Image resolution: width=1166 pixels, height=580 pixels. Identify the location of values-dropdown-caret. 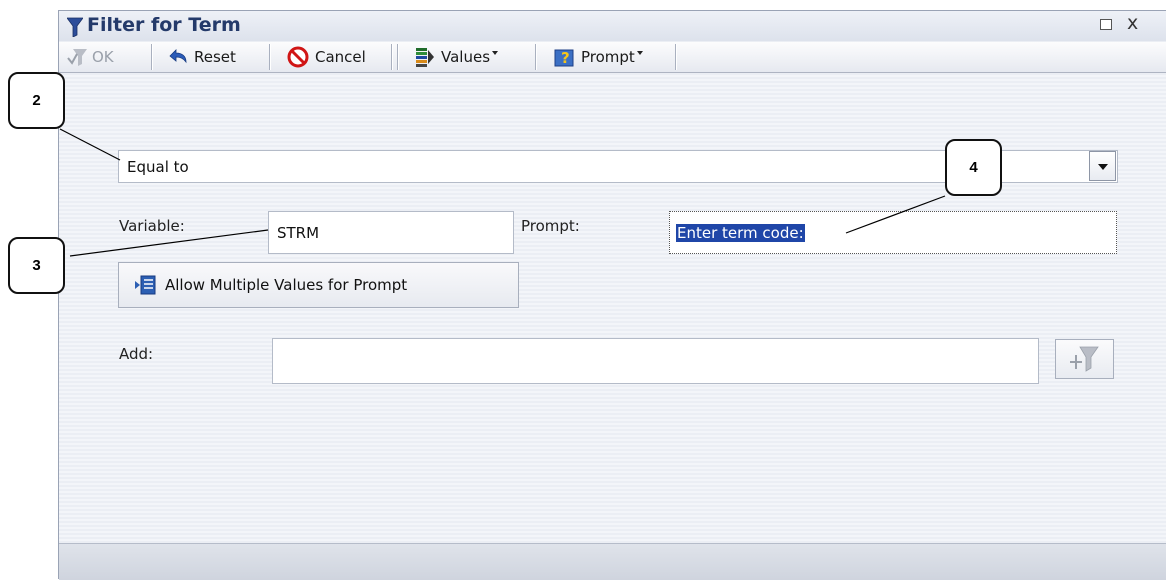
(495, 53).